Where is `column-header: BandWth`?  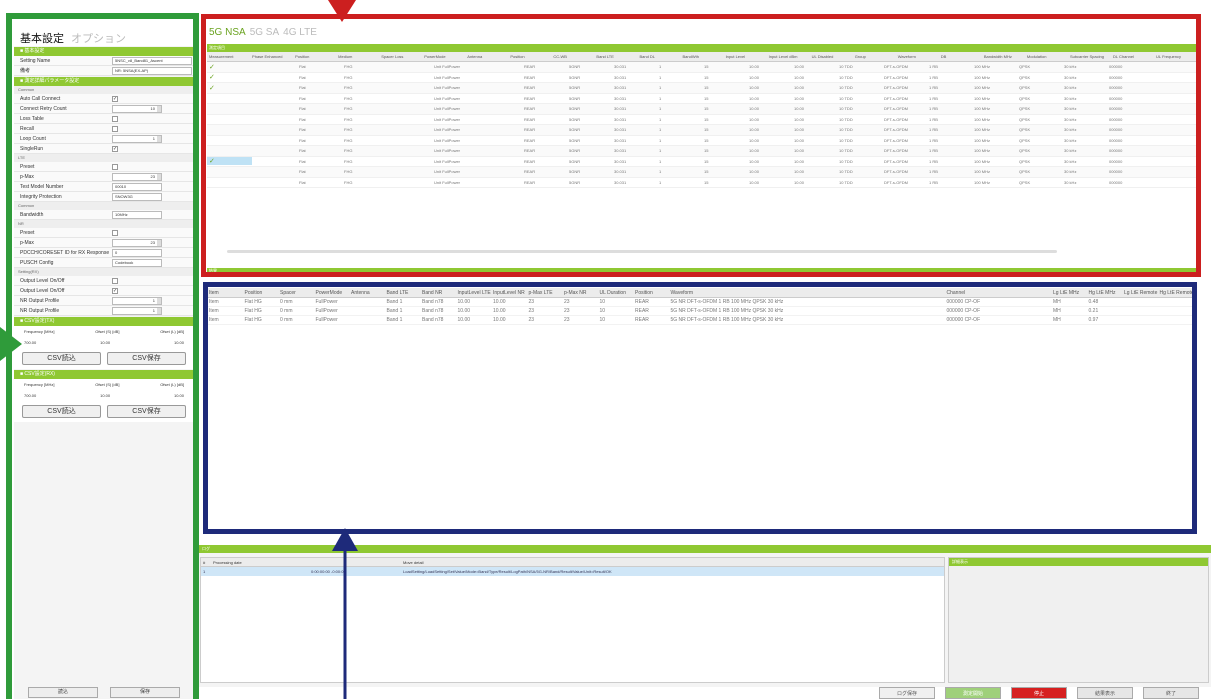
column-header: BandWth is located at coordinates (702, 56).